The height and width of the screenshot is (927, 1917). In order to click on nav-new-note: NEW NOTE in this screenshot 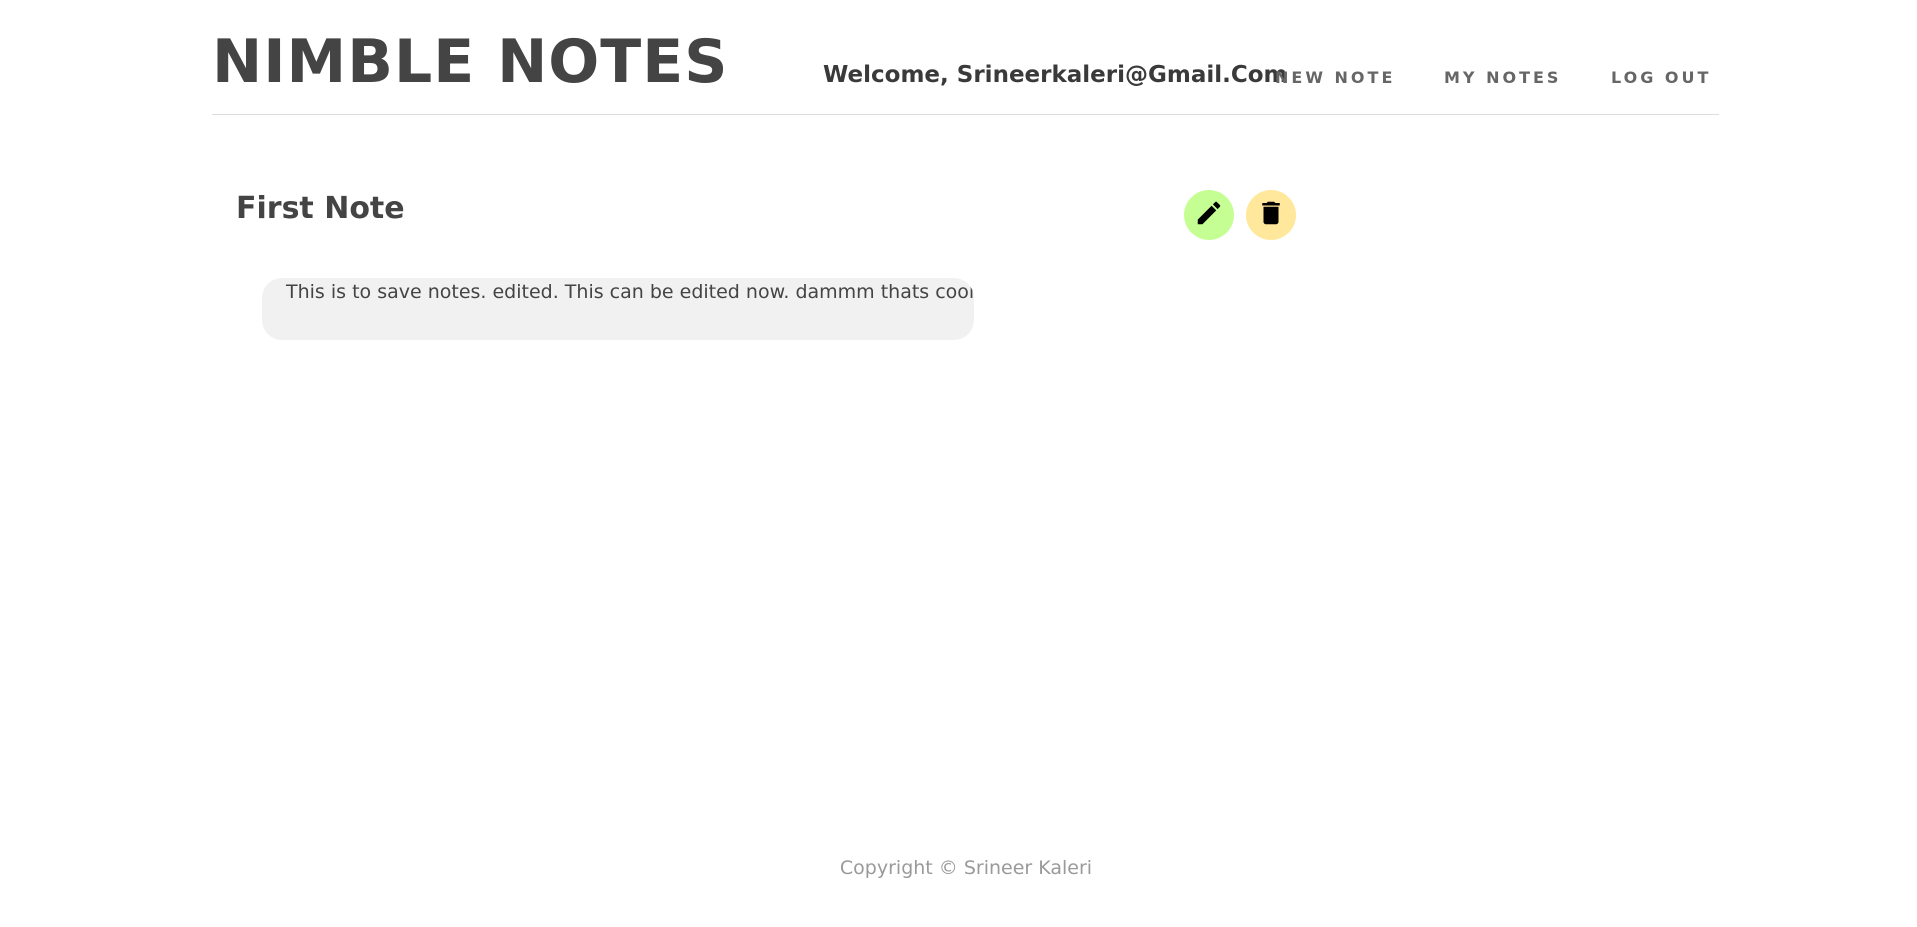, I will do `click(1335, 78)`.